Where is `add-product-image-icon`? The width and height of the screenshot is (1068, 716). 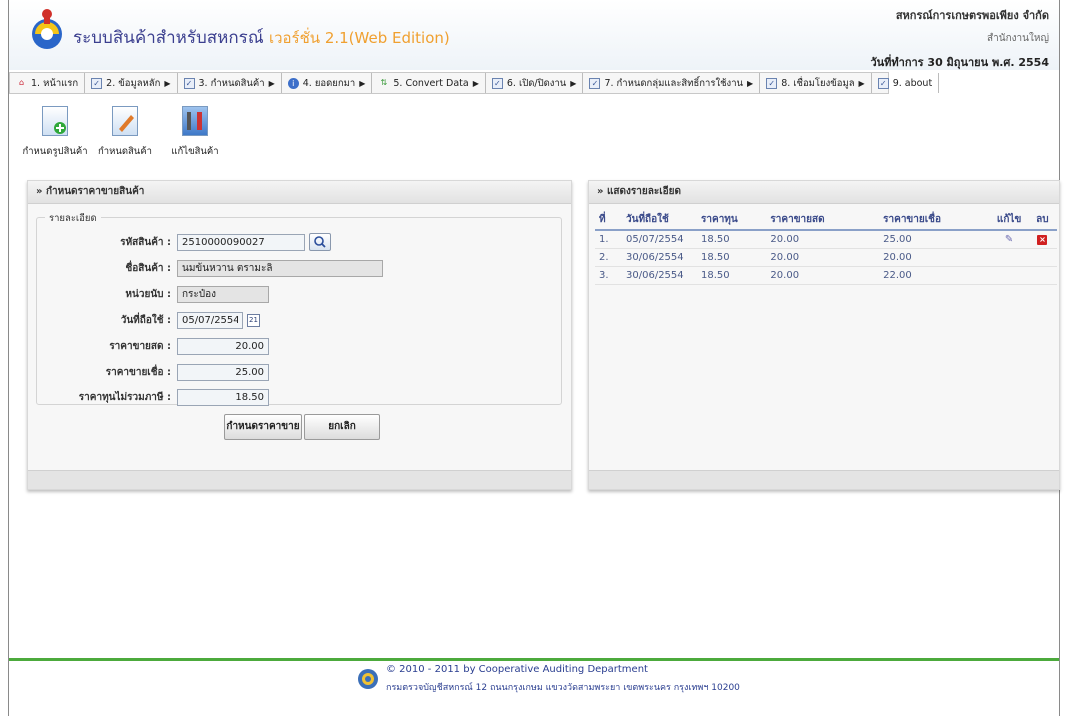
add-product-image-icon is located at coordinates (55, 121).